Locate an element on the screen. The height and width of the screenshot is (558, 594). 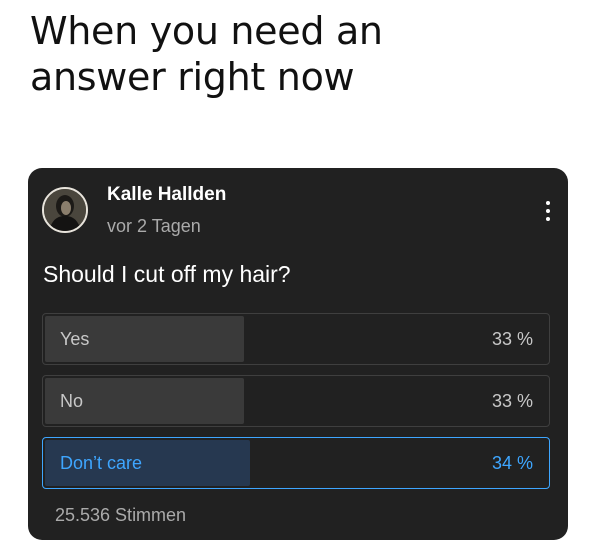
vertical-ellipsis-icon is located at coordinates (548, 203).